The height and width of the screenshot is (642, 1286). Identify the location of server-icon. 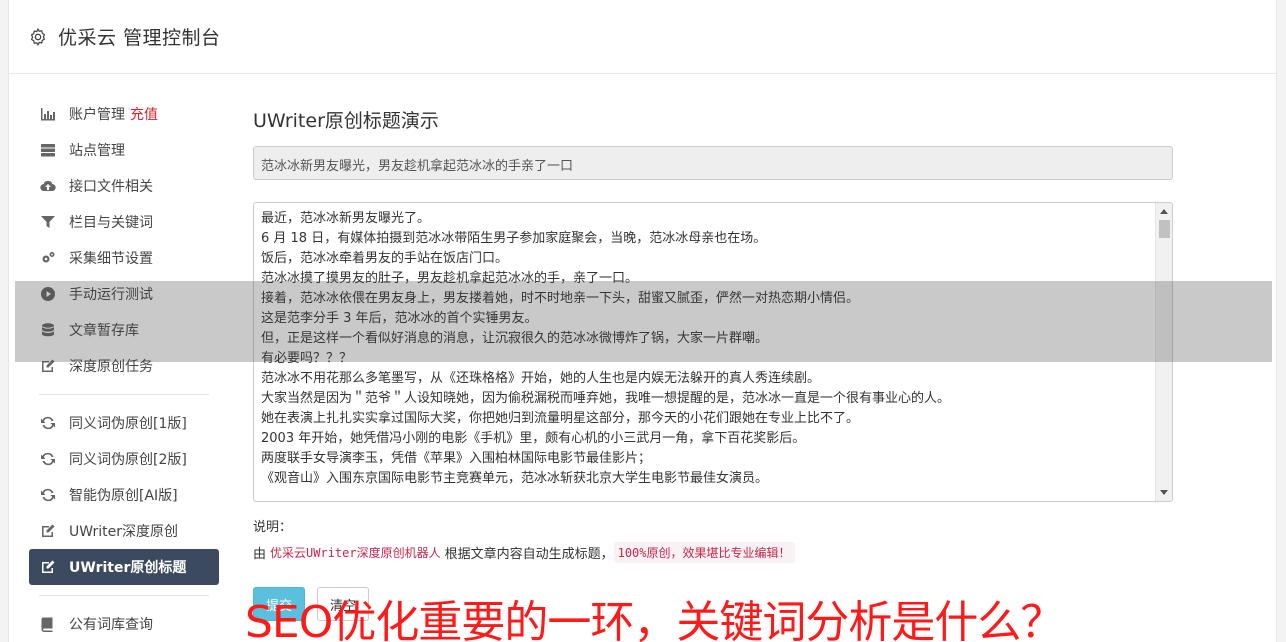
(48, 150).